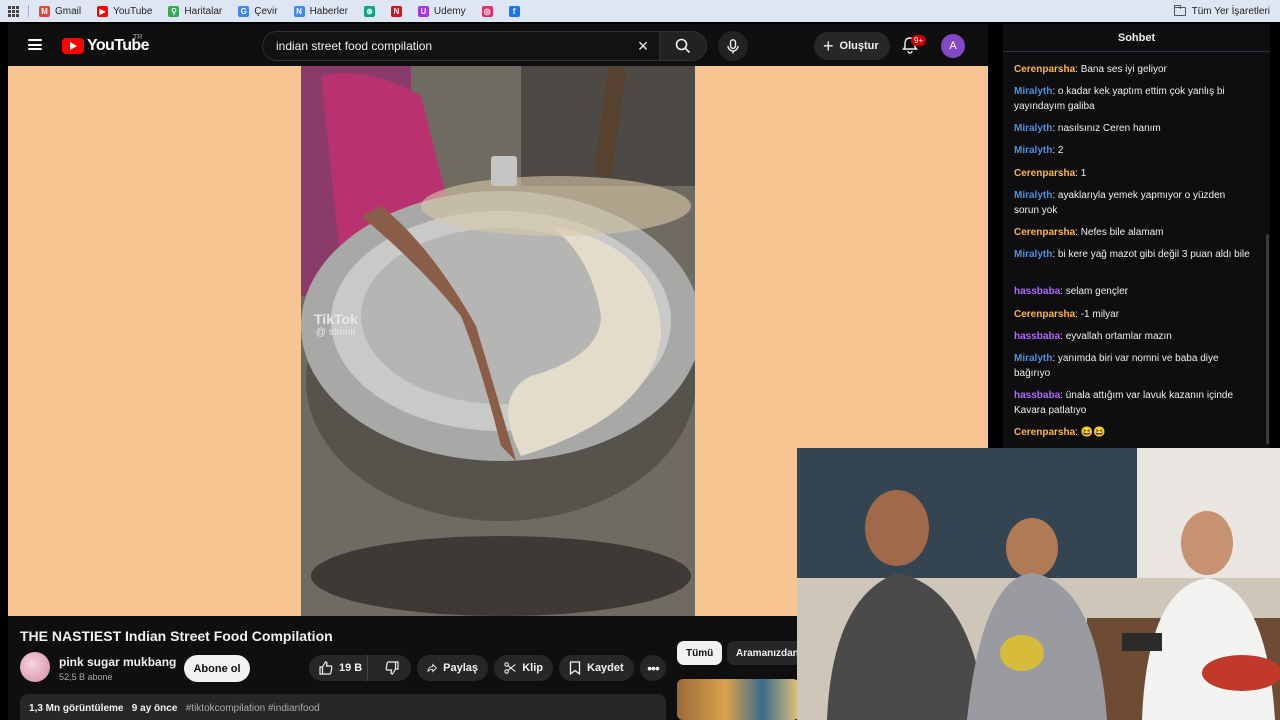 The image size is (1280, 720). Describe the element at coordinates (423, 11) in the screenshot. I see `udemy-icon: U` at that location.